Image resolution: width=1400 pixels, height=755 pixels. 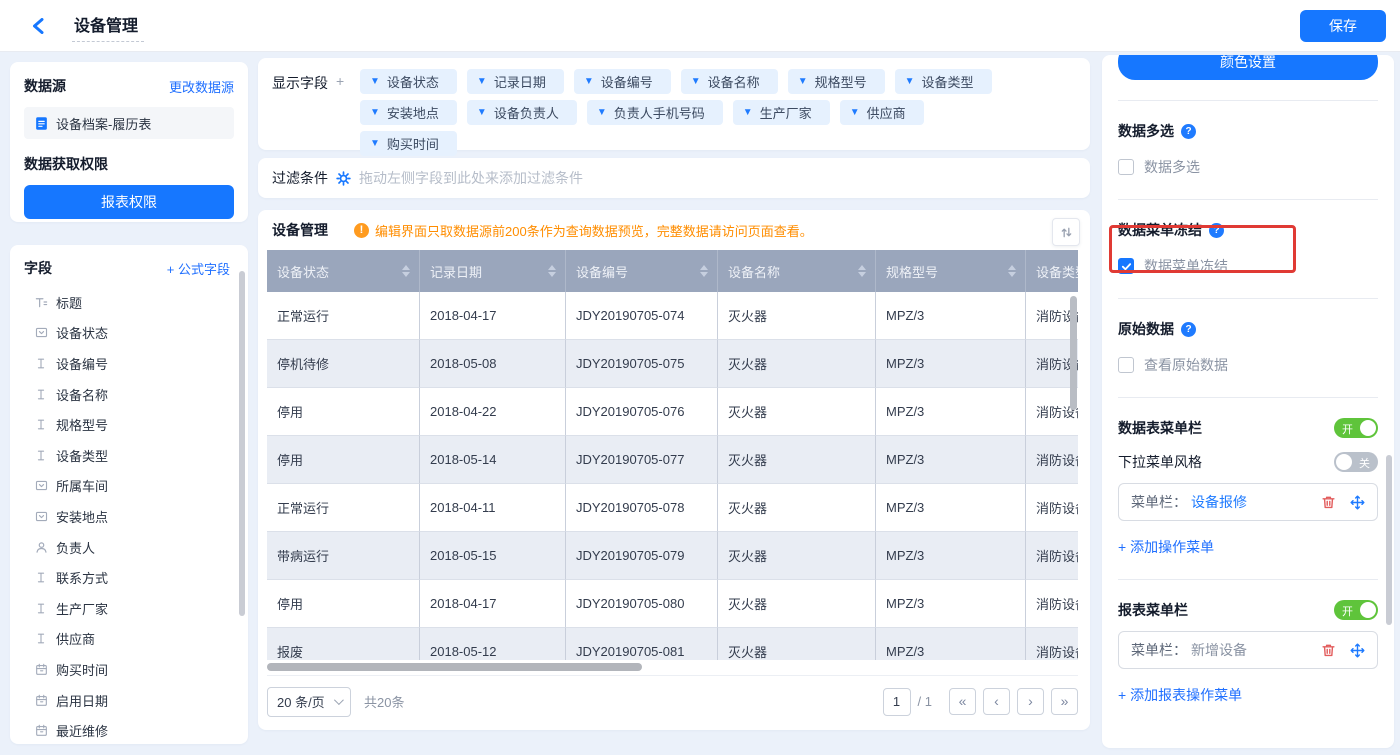 I want to click on column-header: 设备状态, so click(x=343, y=271).